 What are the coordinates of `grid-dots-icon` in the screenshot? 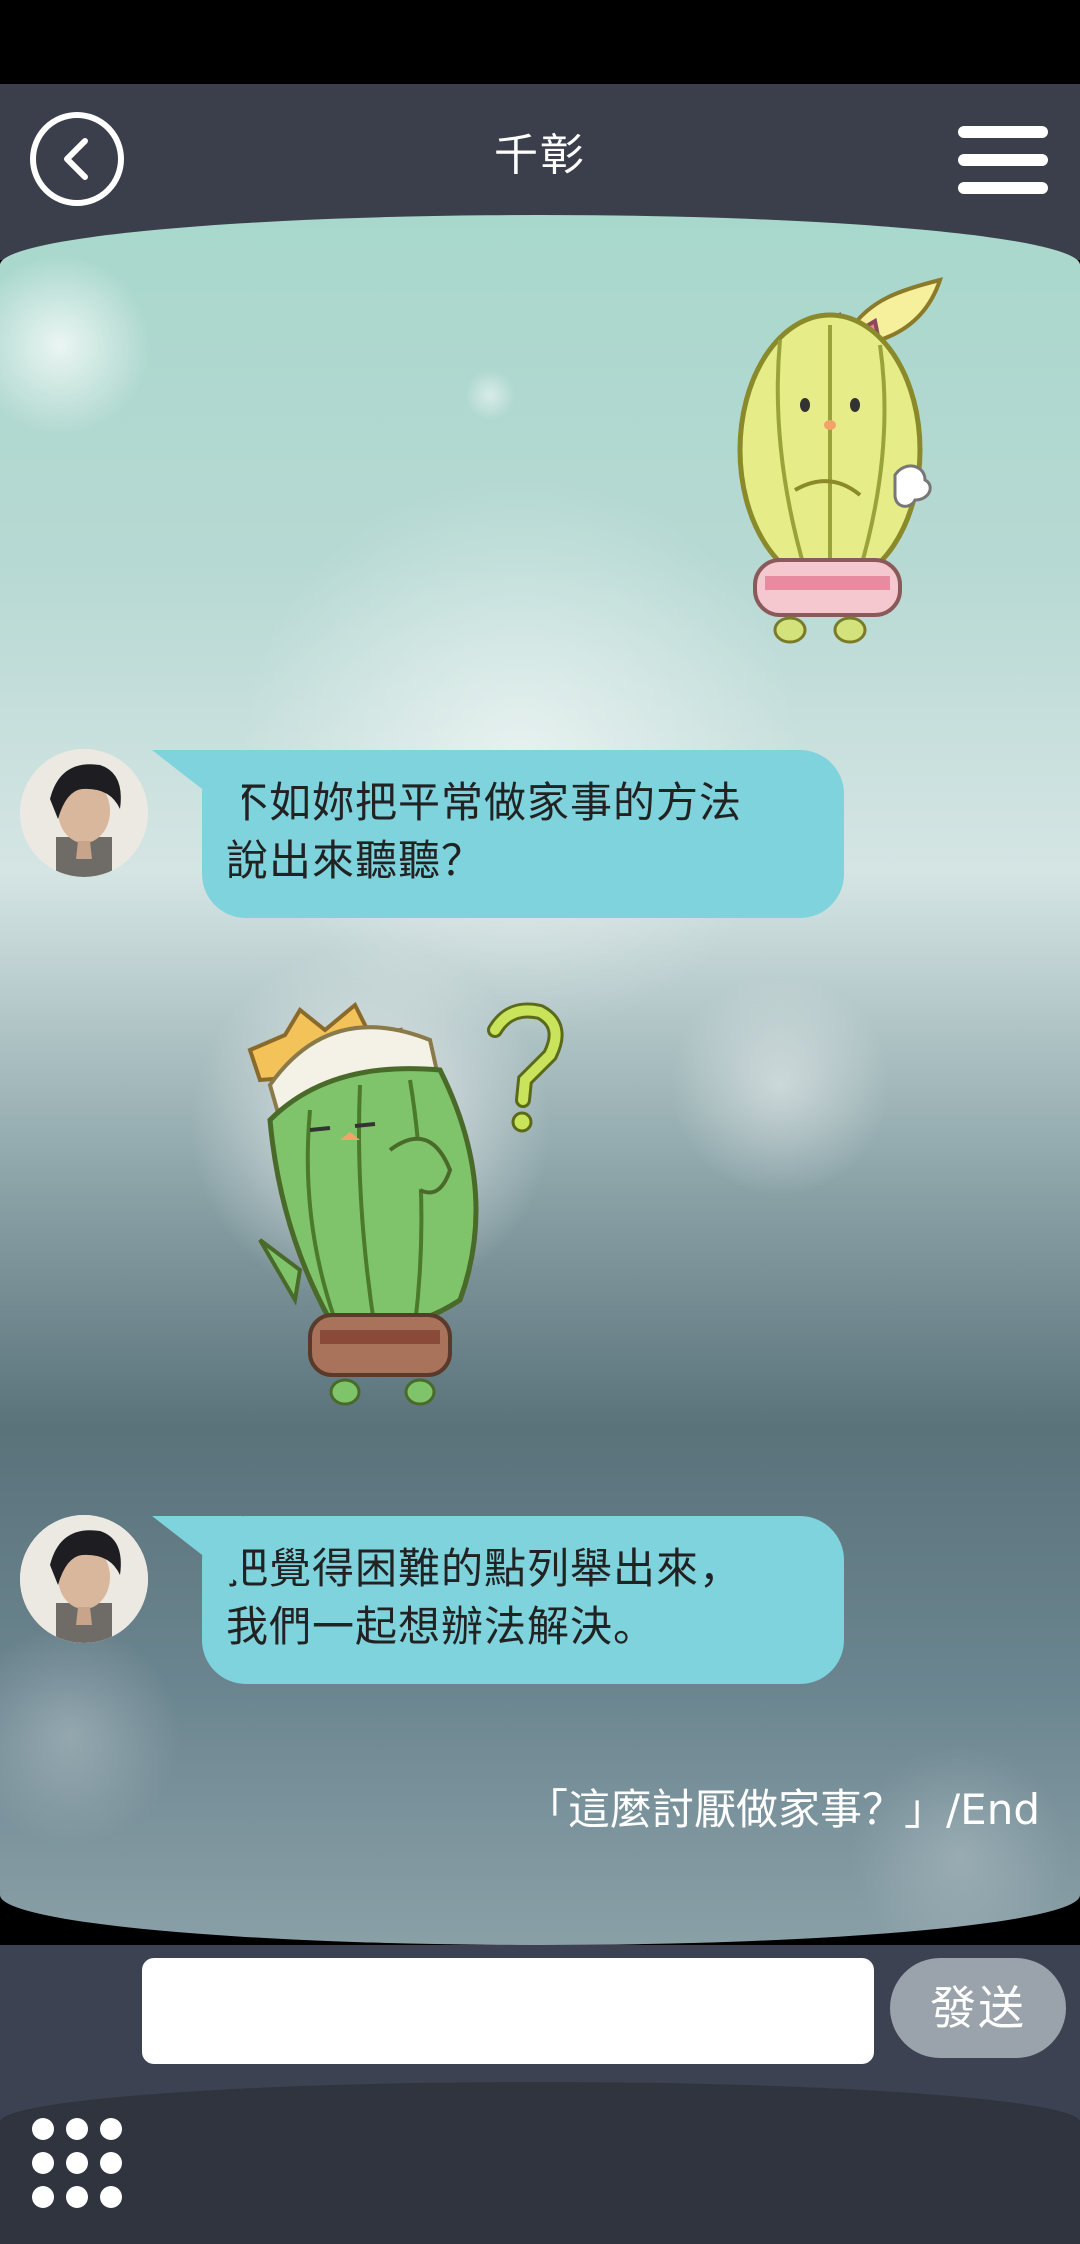 It's located at (77, 2163).